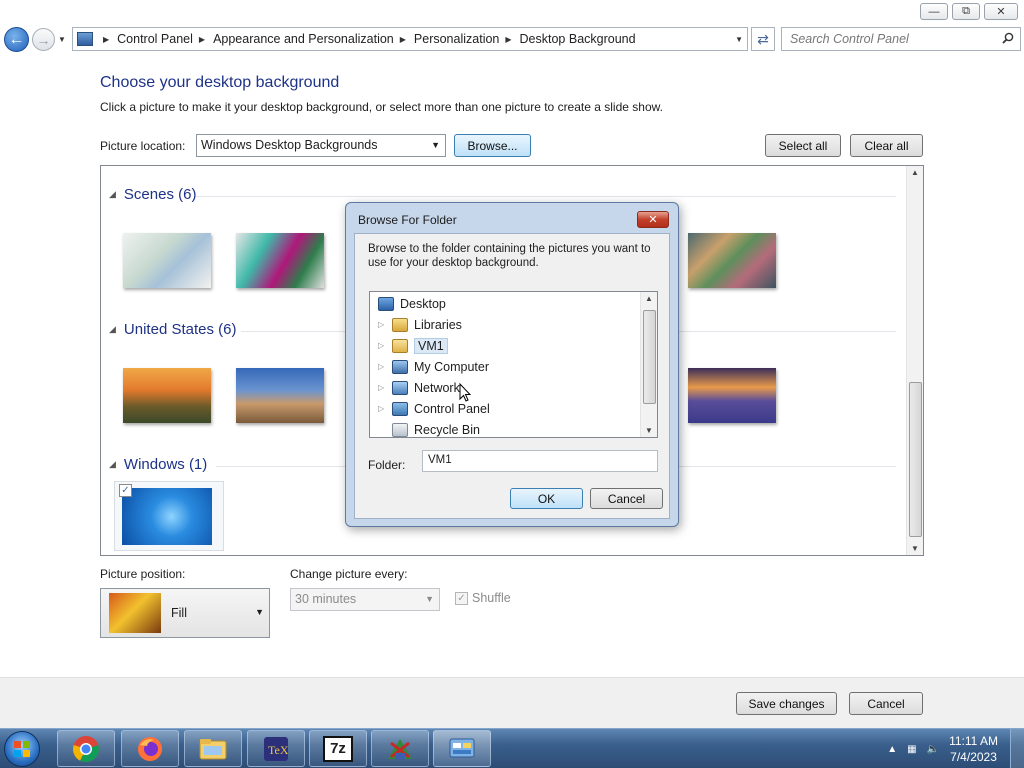 This screenshot has width=1024, height=768. Describe the element at coordinates (86, 748) in the screenshot. I see `taskbar-chrome` at that location.